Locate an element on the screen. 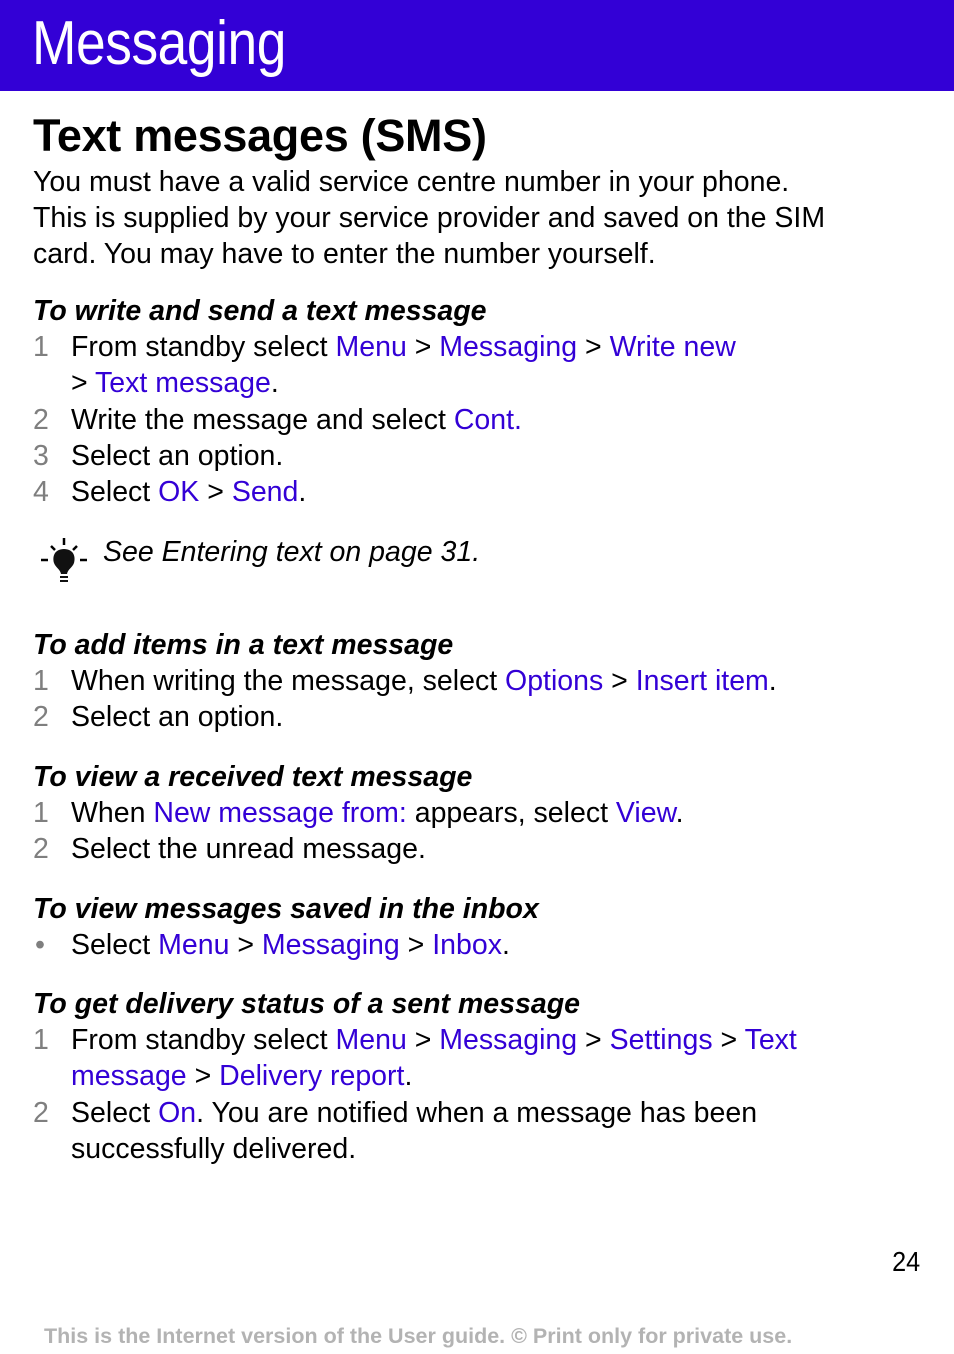 The image size is (954, 1354). chapter-banner: Messaging is located at coordinates (477, 45).